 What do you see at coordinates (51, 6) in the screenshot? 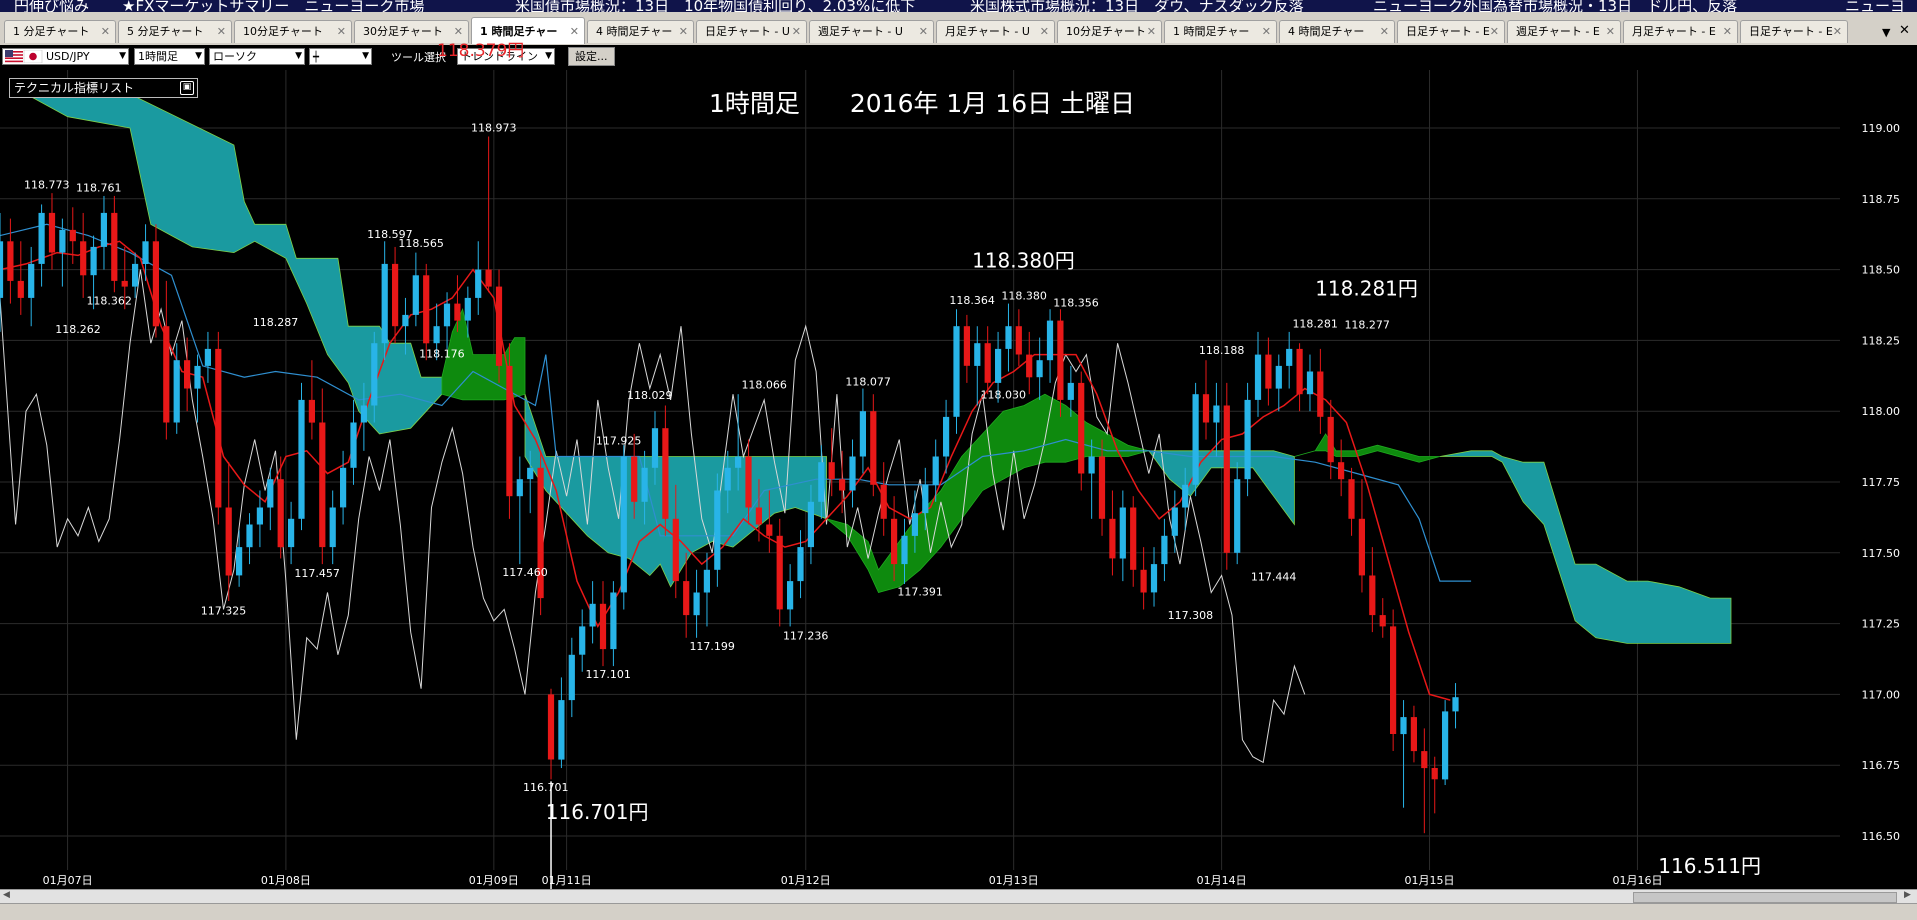
I see `ticker-item: 円伸び悩み` at bounding box center [51, 6].